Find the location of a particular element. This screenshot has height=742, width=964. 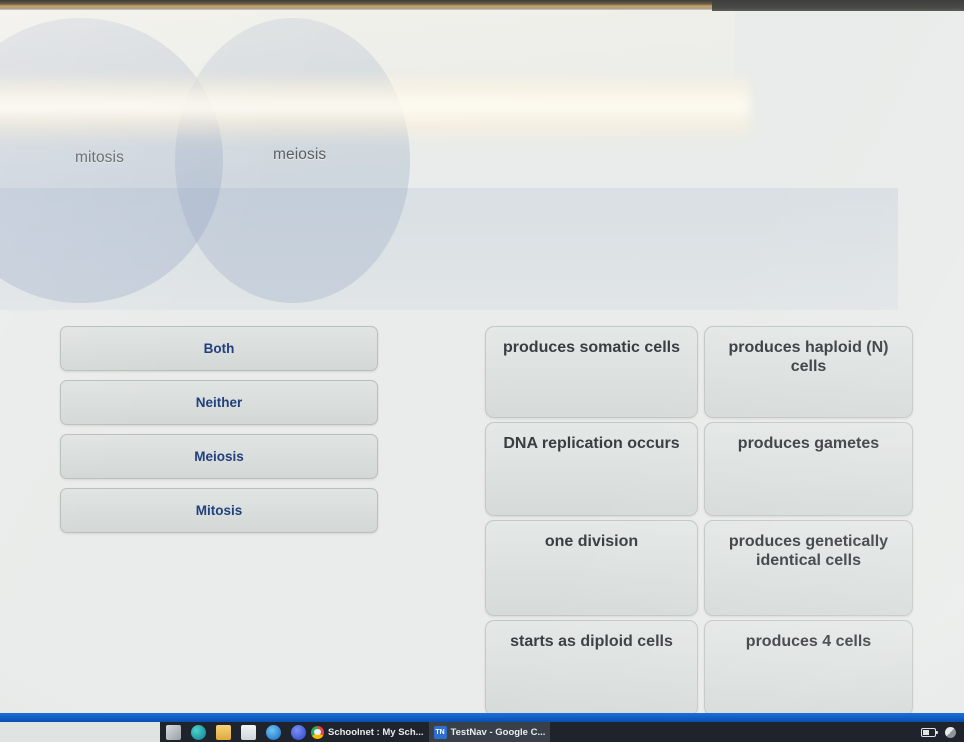

battery-icon is located at coordinates (929, 732).